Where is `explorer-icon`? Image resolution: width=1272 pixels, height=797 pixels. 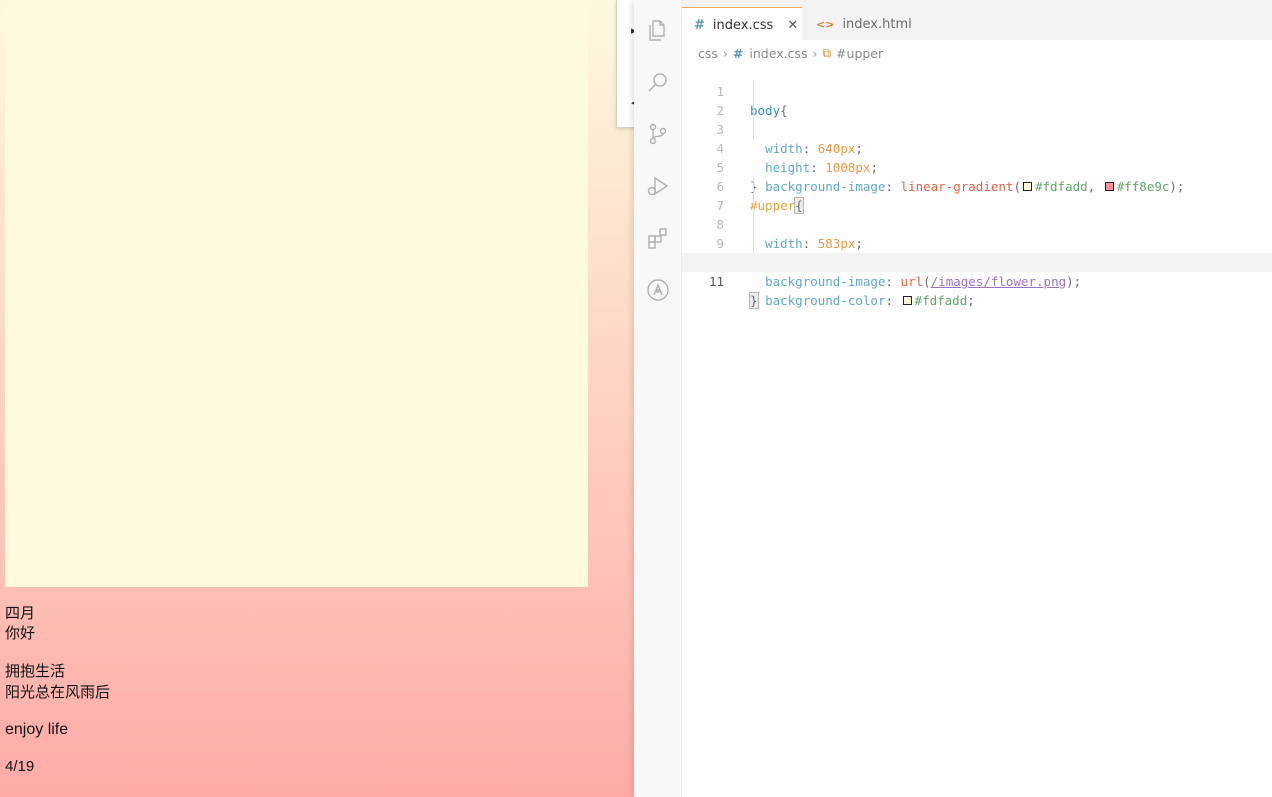
explorer-icon is located at coordinates (658, 30).